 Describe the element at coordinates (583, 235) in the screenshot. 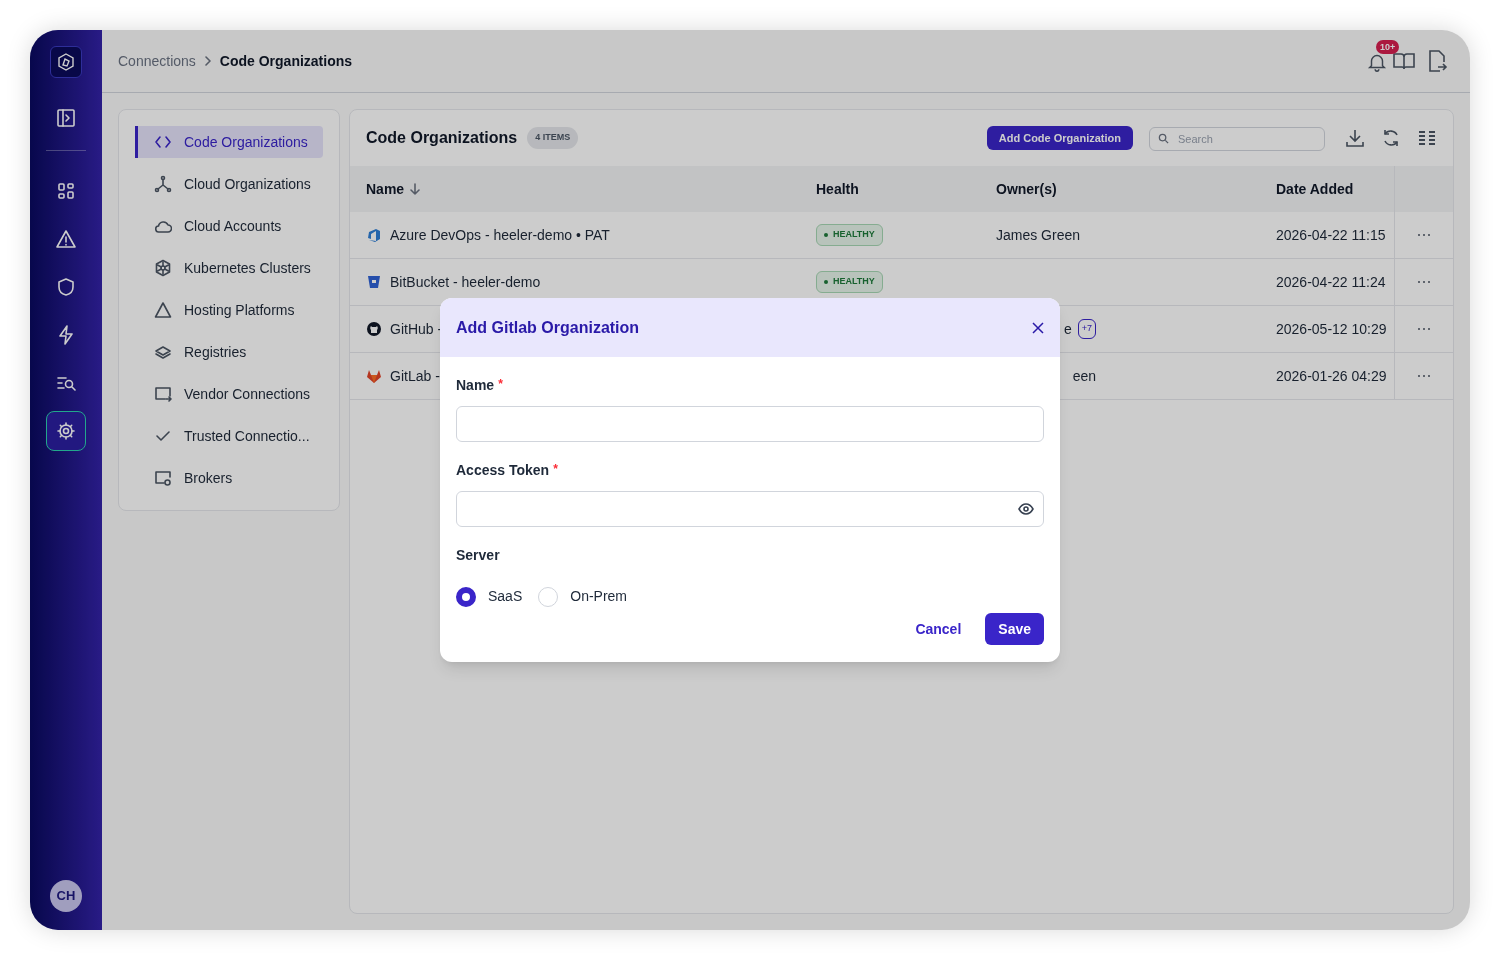

I see `table-cell: Azure DevOps - heeler-demo • PAT` at that location.